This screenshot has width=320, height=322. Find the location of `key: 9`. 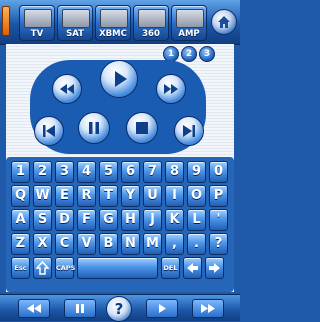

key: 9 is located at coordinates (196, 172).